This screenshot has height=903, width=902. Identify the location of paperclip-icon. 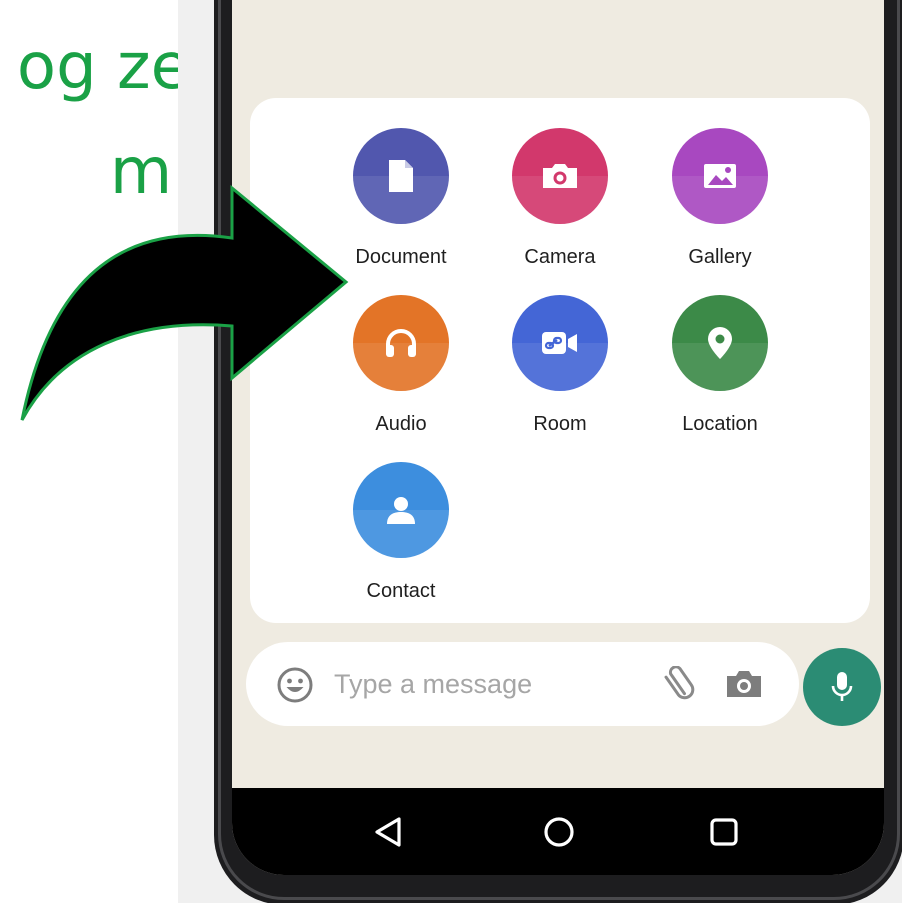
(676, 686).